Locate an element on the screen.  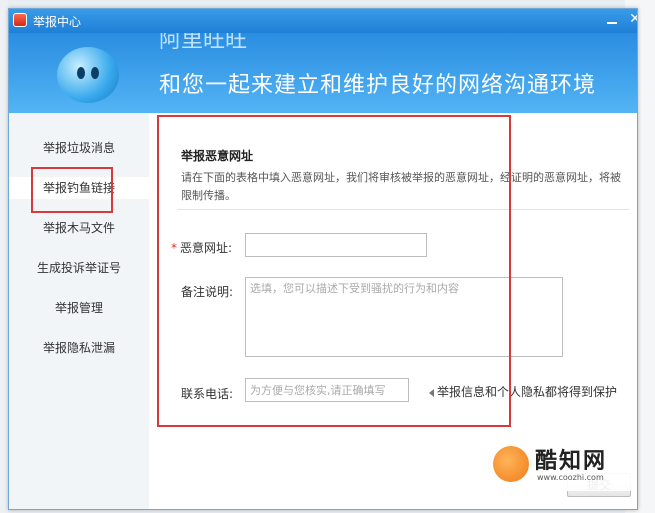
url-label-row: * 恶意网址: is located at coordinates (201, 247).